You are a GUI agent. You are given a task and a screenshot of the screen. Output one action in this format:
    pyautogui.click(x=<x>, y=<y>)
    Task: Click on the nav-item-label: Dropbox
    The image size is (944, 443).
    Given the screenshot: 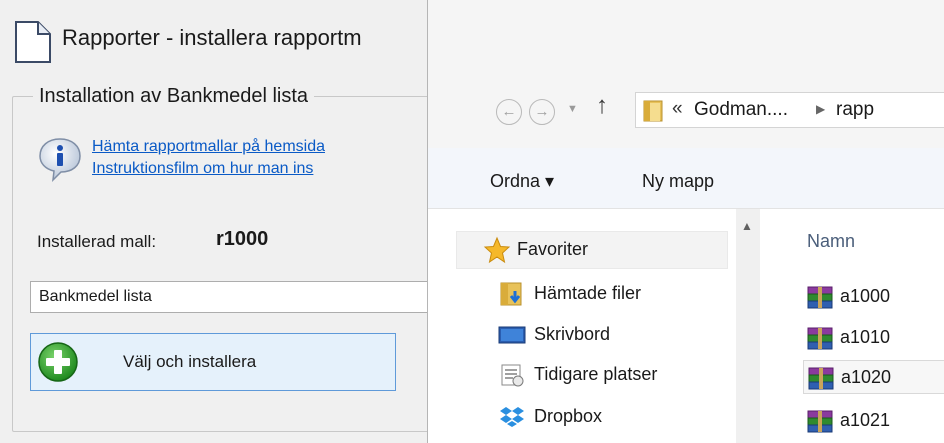 What is the action you would take?
    pyautogui.click(x=568, y=416)
    